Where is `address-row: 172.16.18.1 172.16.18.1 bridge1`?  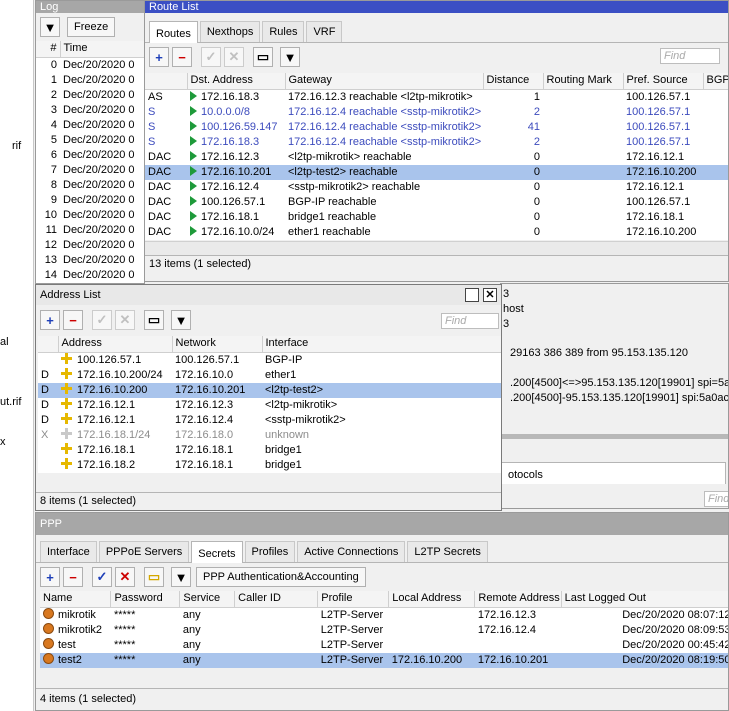
address-row: 172.16.18.1 172.16.18.1 bridge1 is located at coordinates (269, 450).